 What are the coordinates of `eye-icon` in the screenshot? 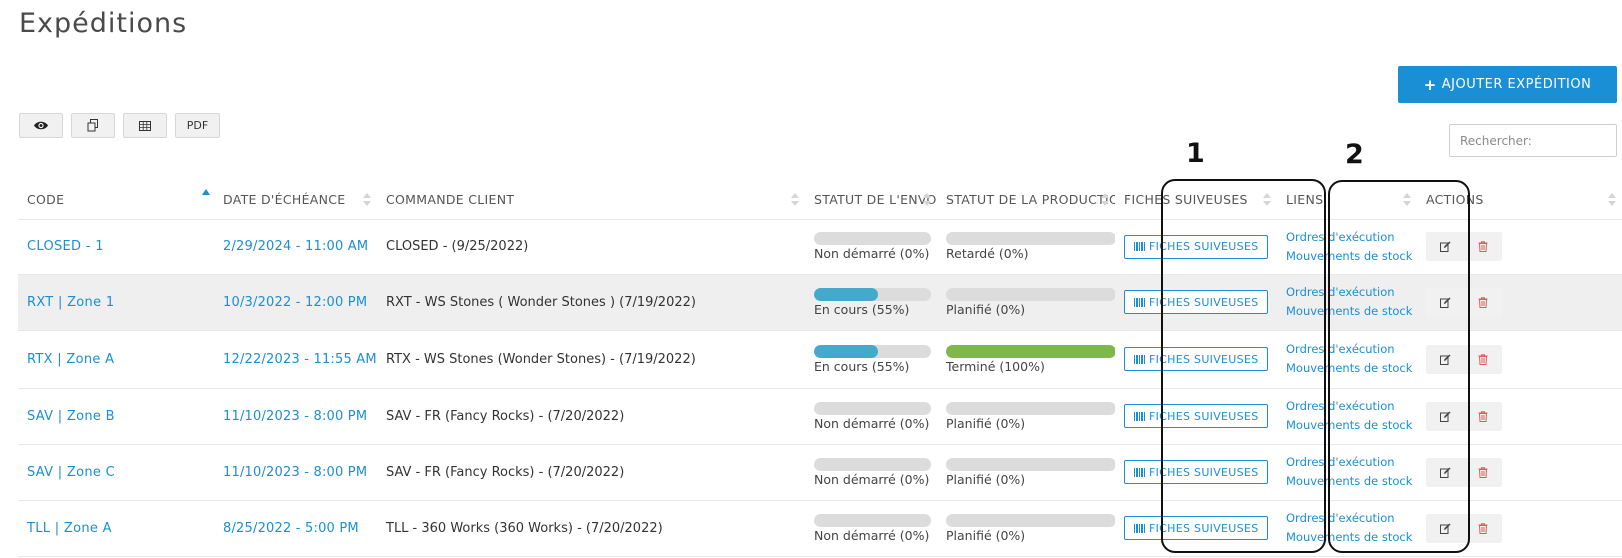 It's located at (41, 125).